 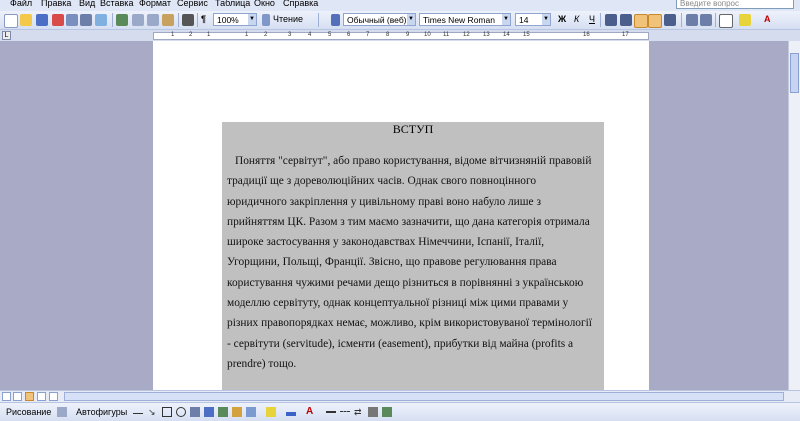 What do you see at coordinates (101, 20) in the screenshot?
I see `print-preview-icon` at bounding box center [101, 20].